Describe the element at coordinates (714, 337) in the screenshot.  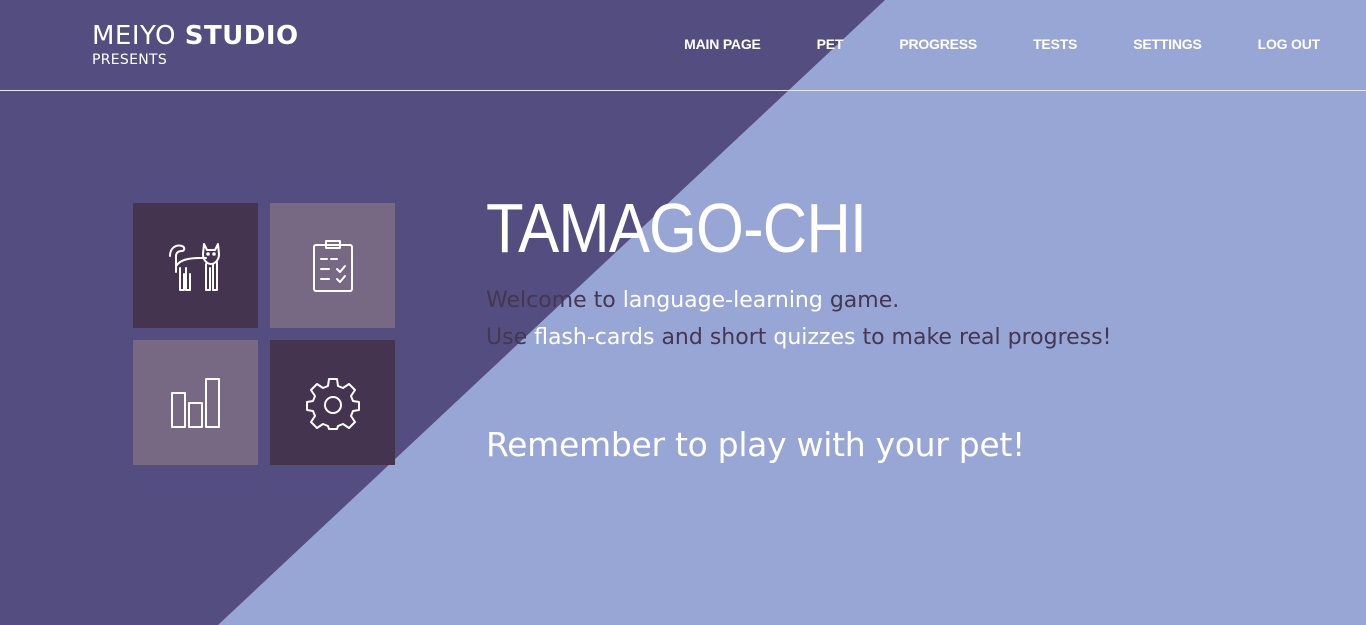
I see `intro-line2-text-b: and short` at that location.